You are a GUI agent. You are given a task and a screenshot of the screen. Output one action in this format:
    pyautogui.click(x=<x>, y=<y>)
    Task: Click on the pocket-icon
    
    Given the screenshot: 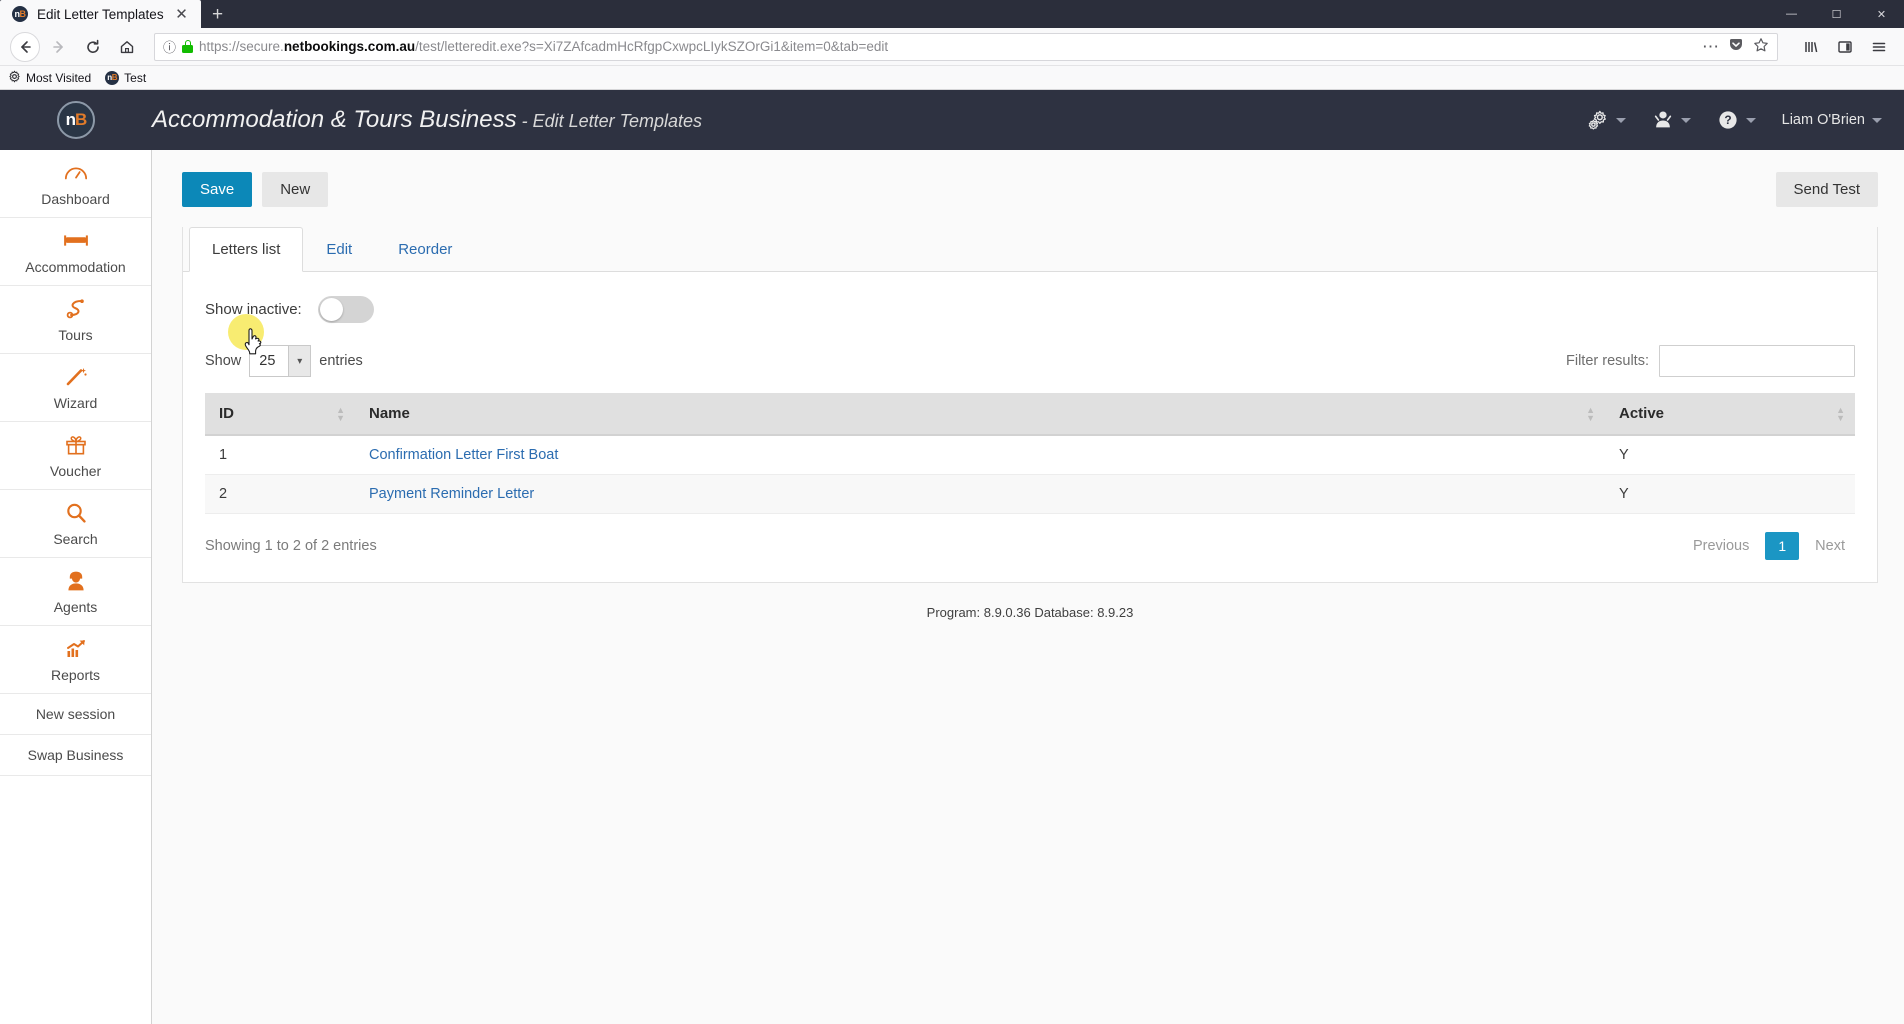 What is the action you would take?
    pyautogui.click(x=1736, y=46)
    